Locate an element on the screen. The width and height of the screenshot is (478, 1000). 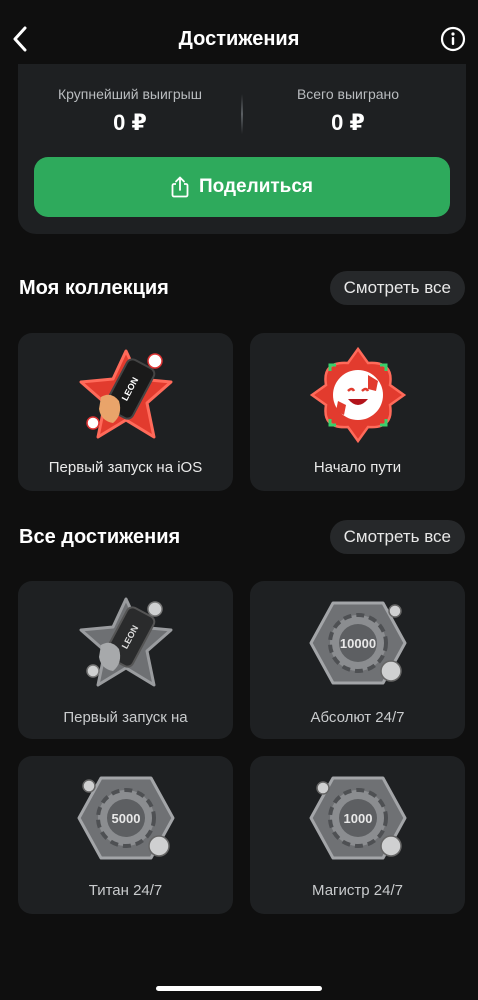
collection-item-first-launch: LEON Первый запуск на iOS is located at coordinates (125, 412).